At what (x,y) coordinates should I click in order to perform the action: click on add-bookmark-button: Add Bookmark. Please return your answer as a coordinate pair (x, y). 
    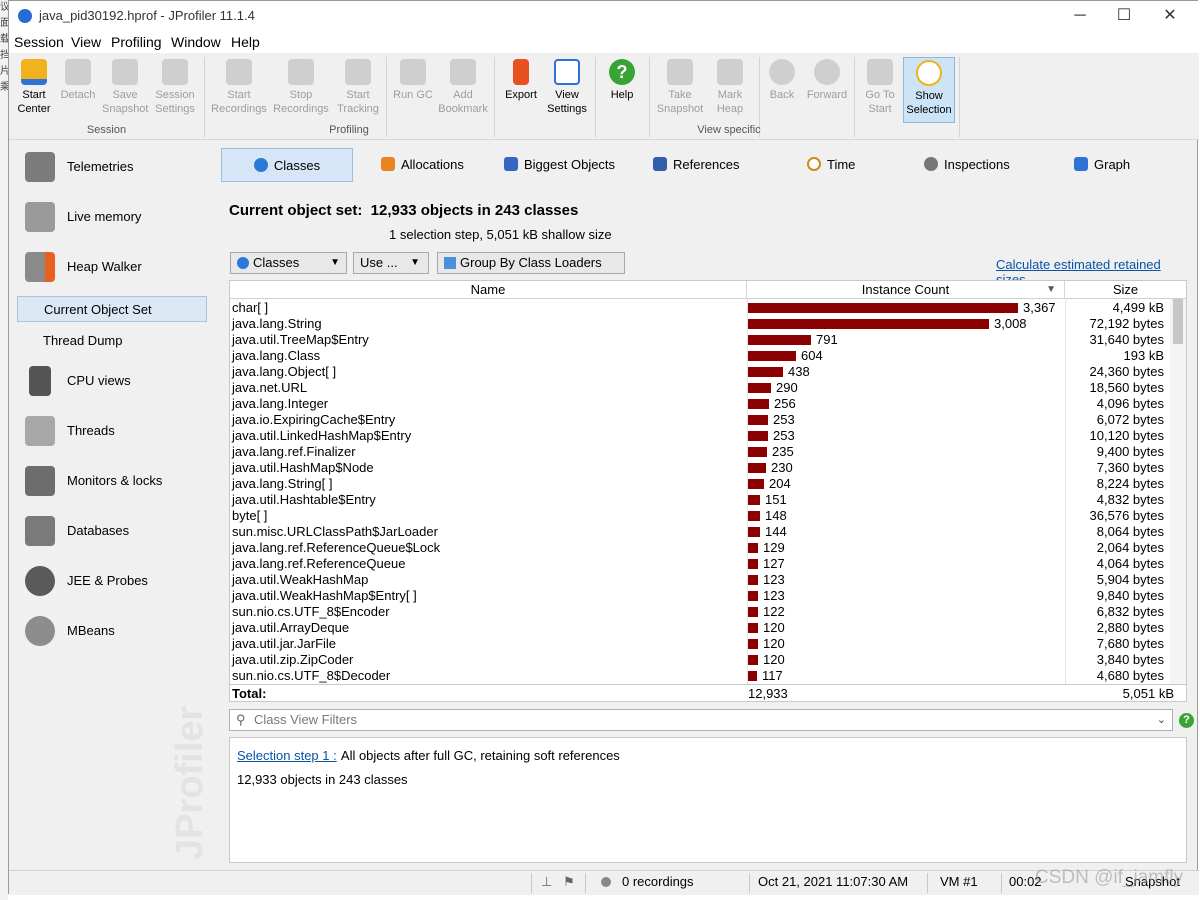
    Looking at the image, I should click on (463, 90).